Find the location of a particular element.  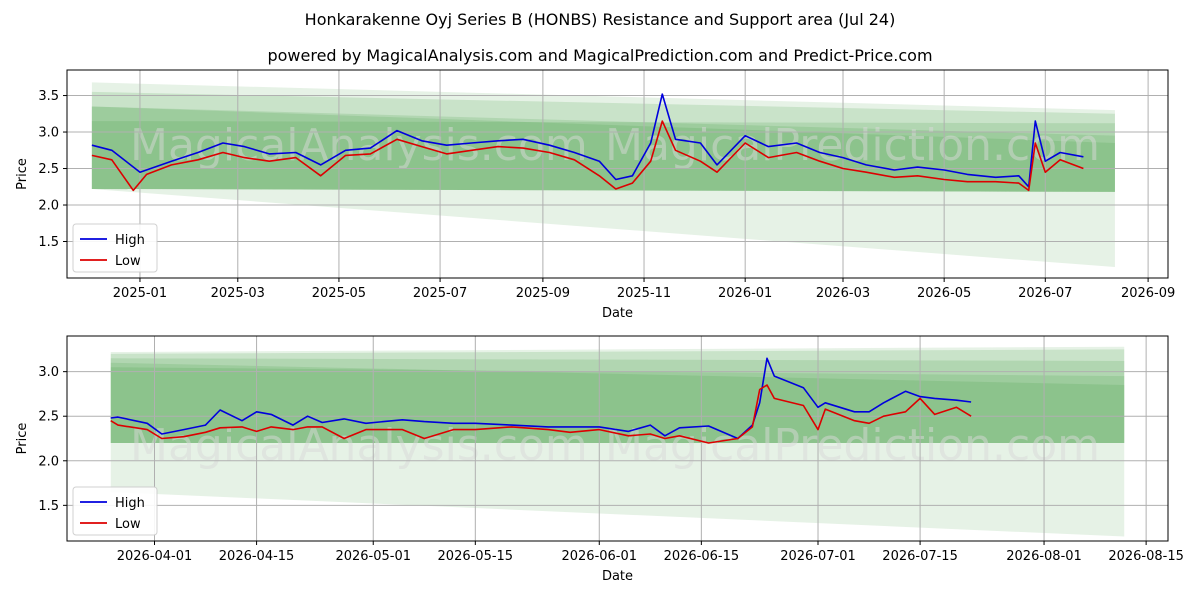

x-tick-label: 2026-08-01 is located at coordinates (1044, 556).